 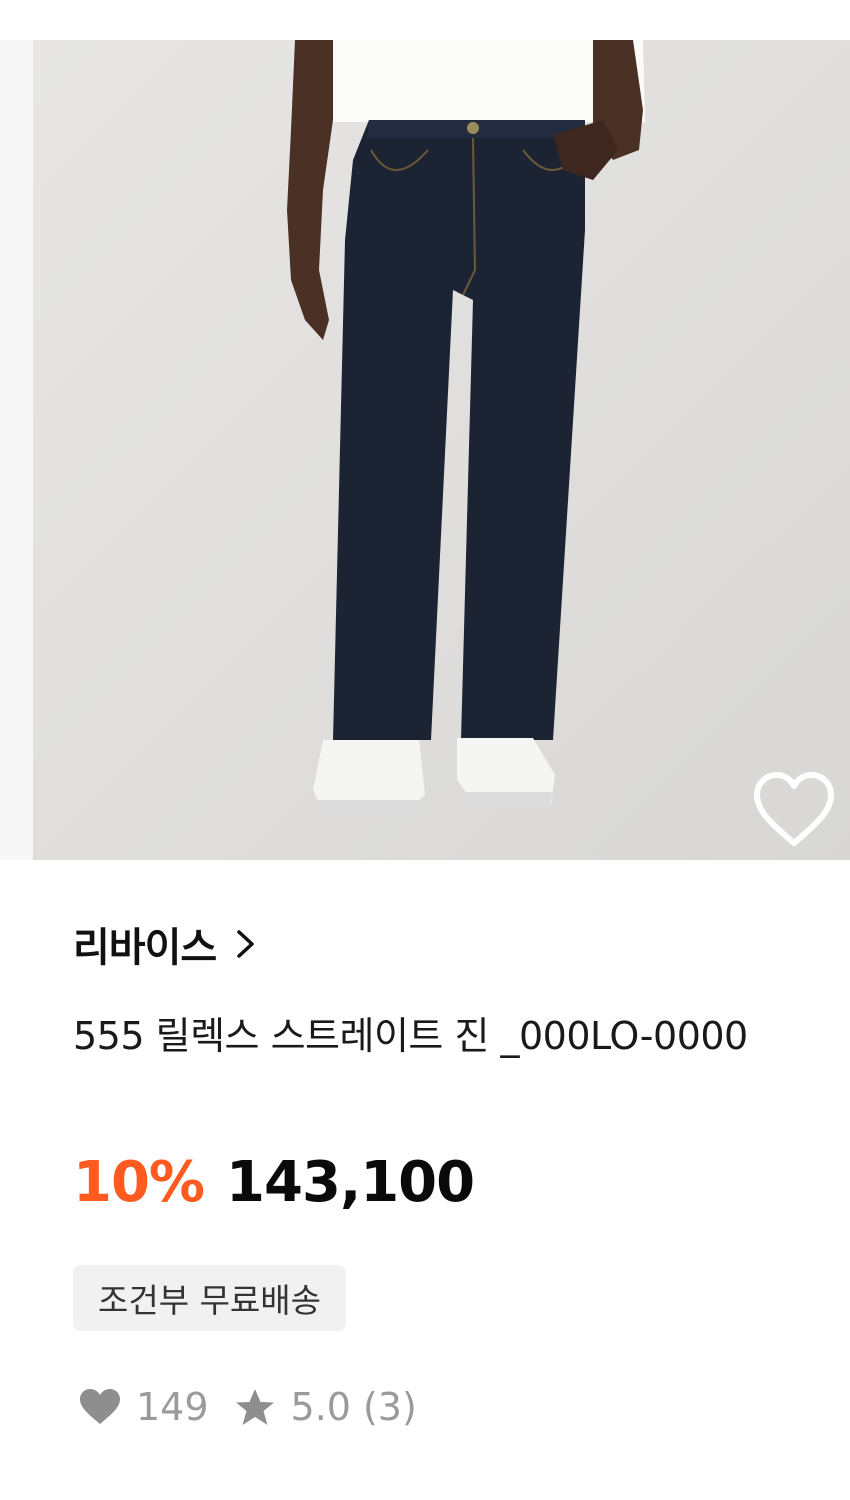 What do you see at coordinates (145, 948) in the screenshot?
I see `brand-name: 리바이스` at bounding box center [145, 948].